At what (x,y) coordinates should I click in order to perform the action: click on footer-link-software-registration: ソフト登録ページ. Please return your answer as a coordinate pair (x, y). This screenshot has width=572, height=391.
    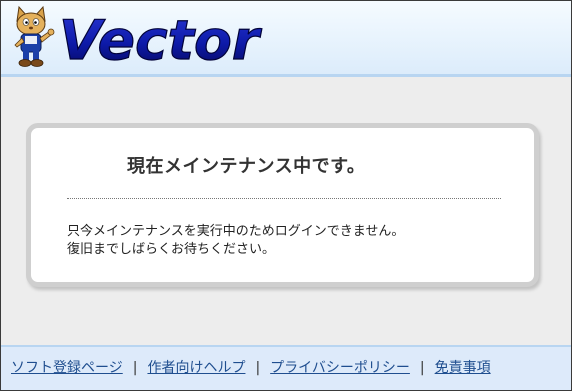
    Looking at the image, I should click on (67, 368).